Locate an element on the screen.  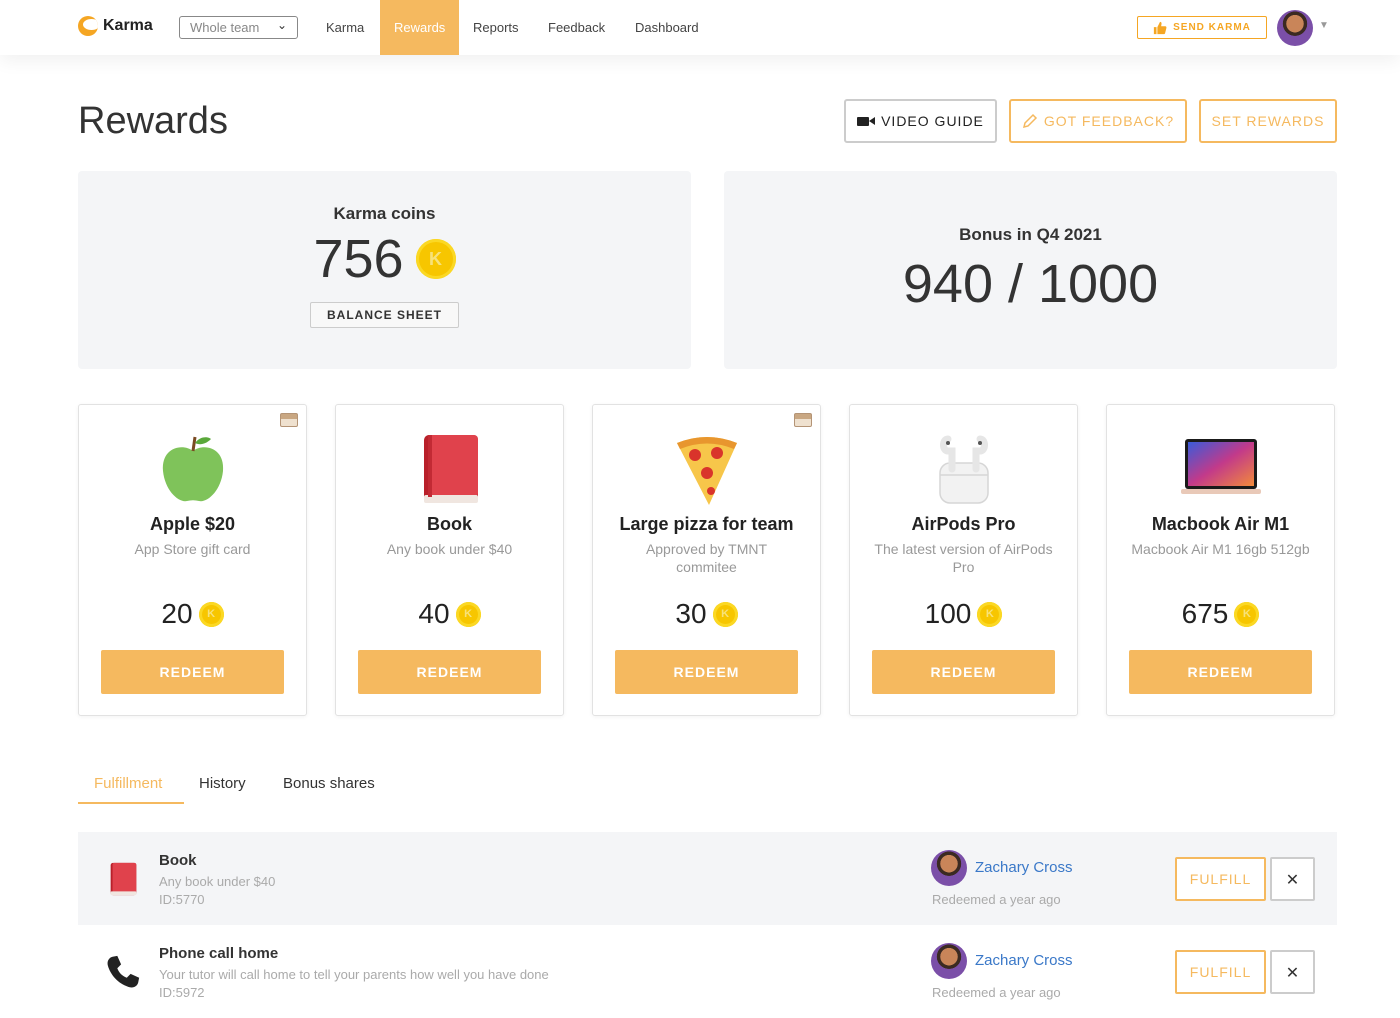
tab-bonus-shares: Bonus shares is located at coordinates (329, 783).